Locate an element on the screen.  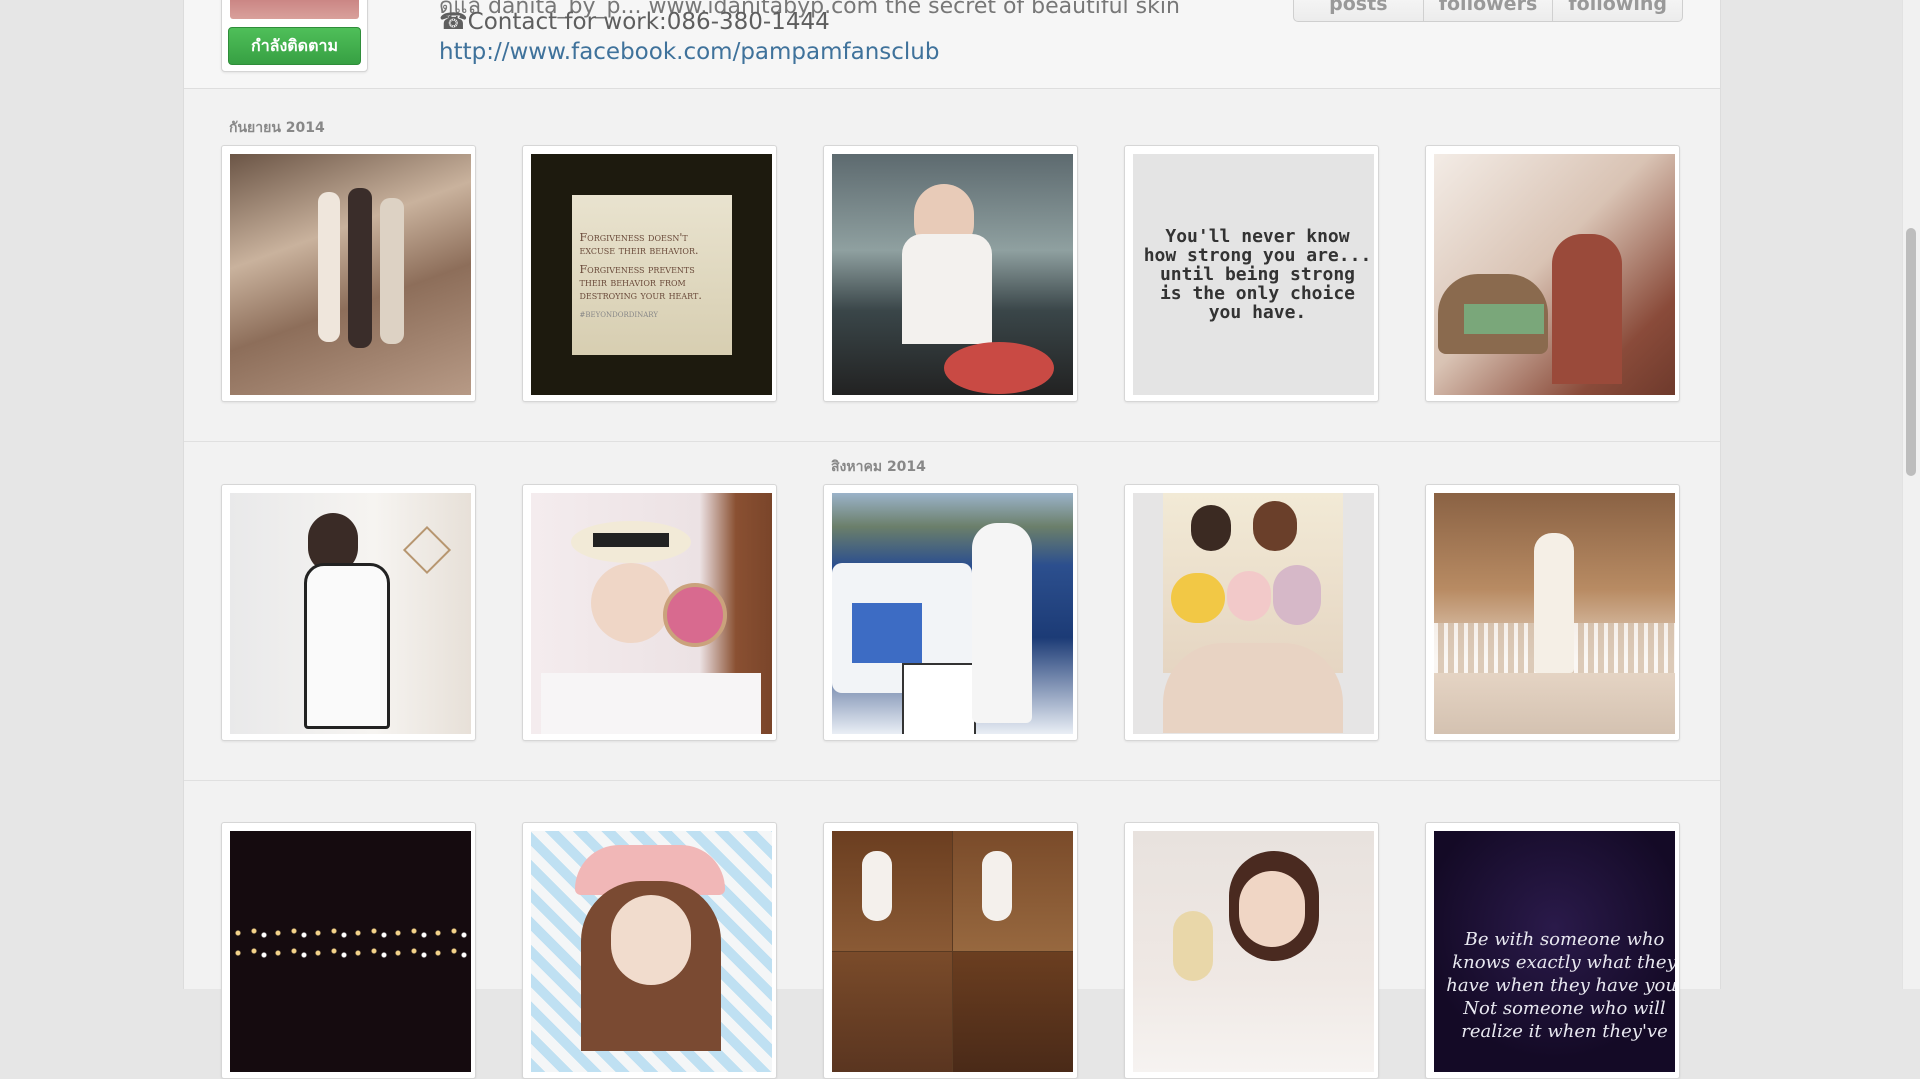
month-label: กันยายน 2014 is located at coordinates (277, 128).